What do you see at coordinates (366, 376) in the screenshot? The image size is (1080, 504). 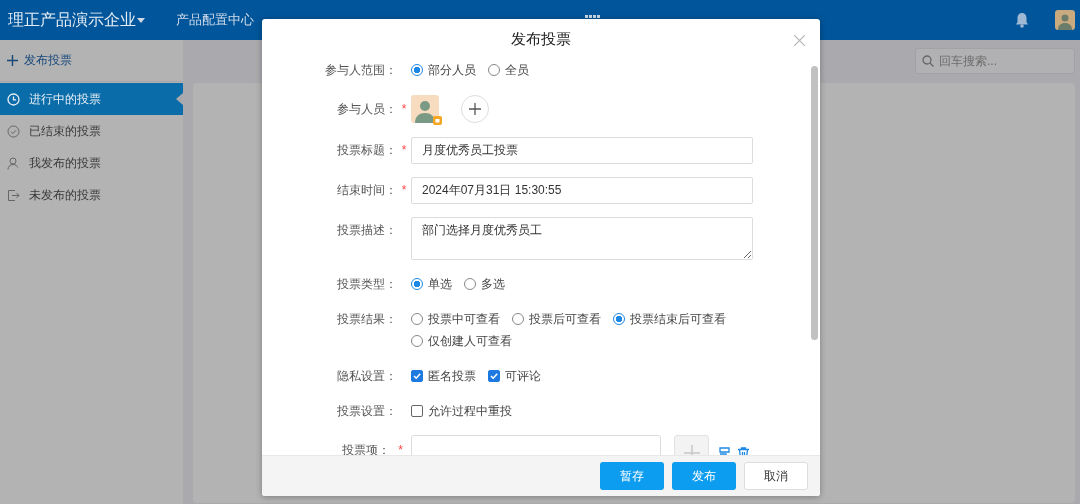 I see `field-label: 隐私设置：` at bounding box center [366, 376].